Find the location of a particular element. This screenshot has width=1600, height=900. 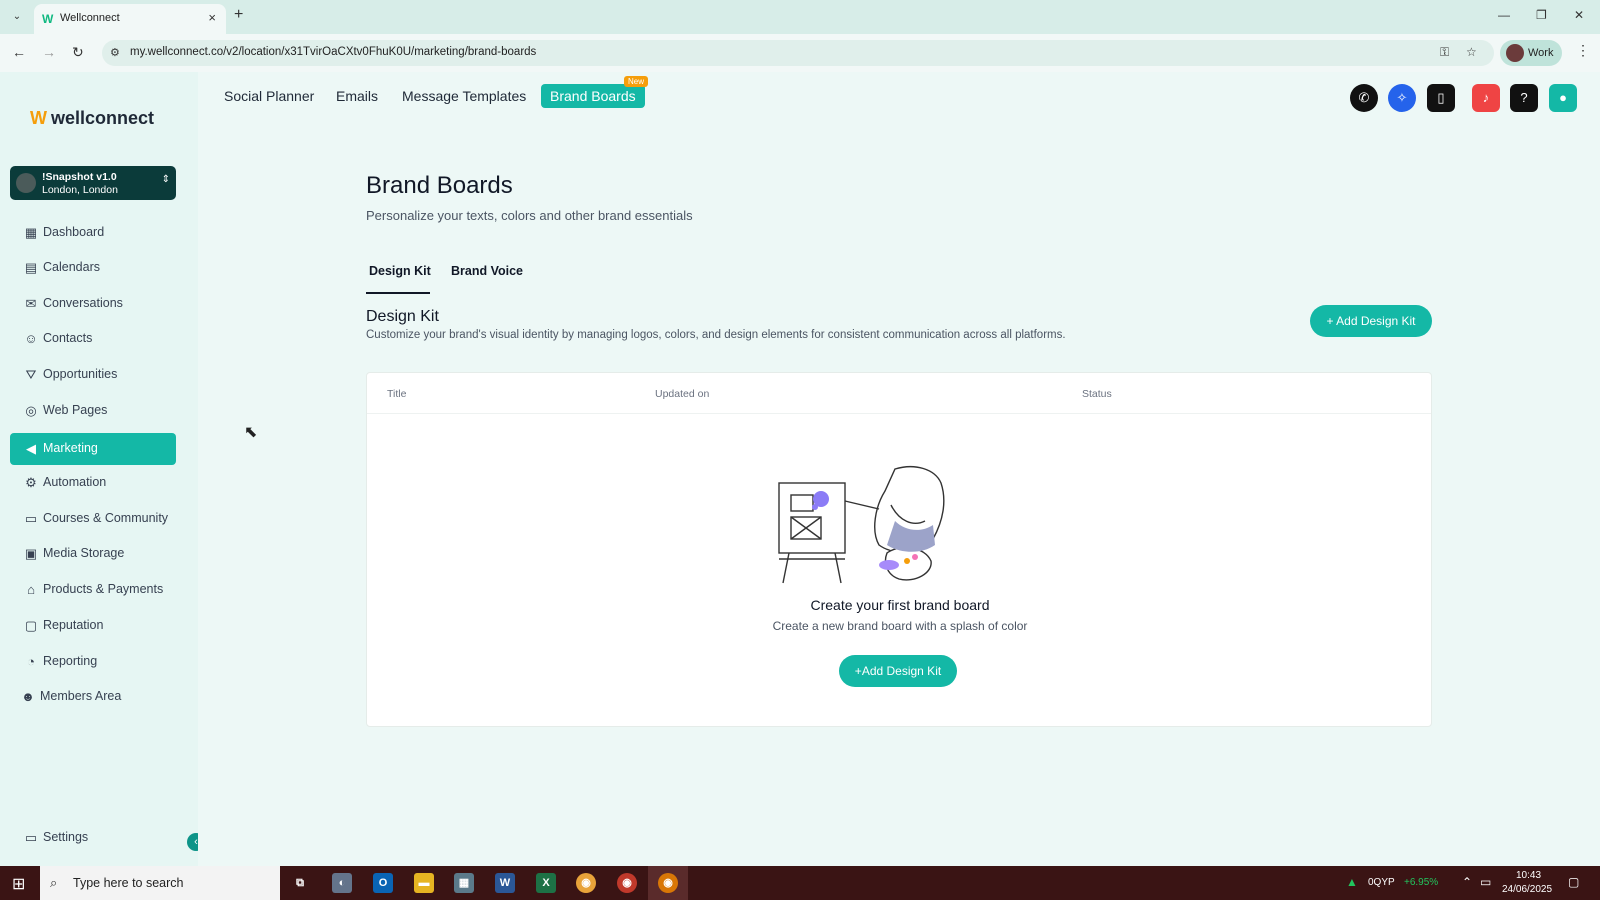

taskbar-search-placeholder: Type here to search is located at coordinates (128, 883).